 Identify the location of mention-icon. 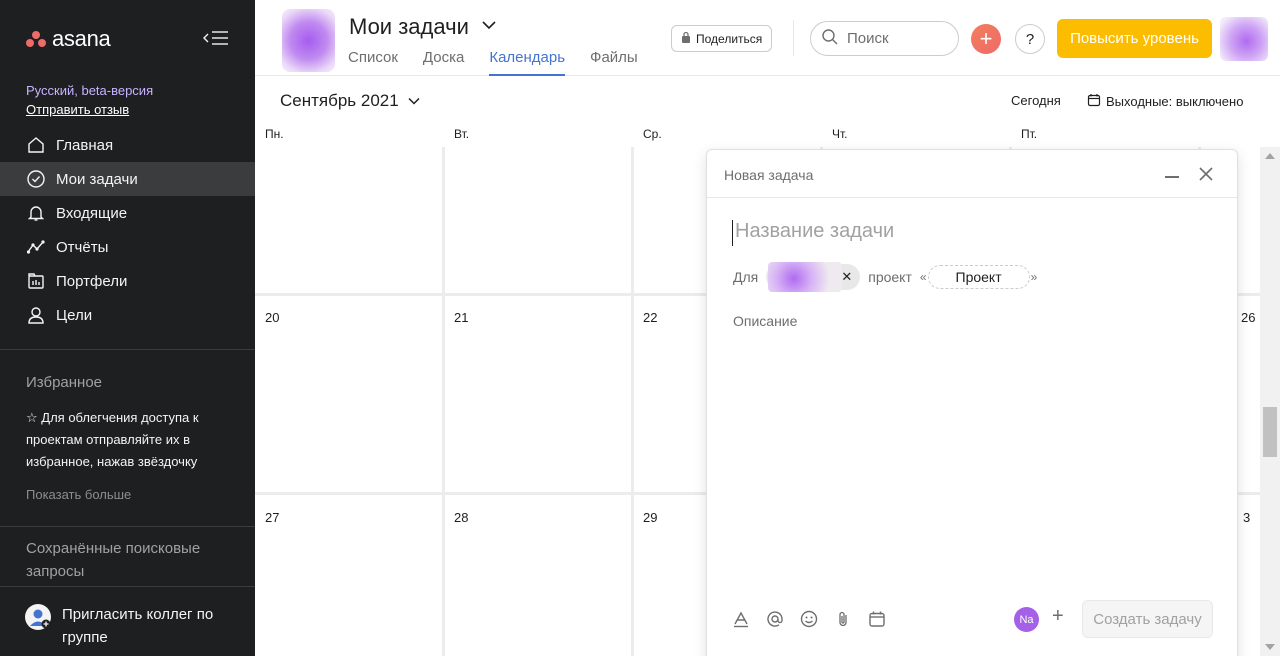
(775, 619).